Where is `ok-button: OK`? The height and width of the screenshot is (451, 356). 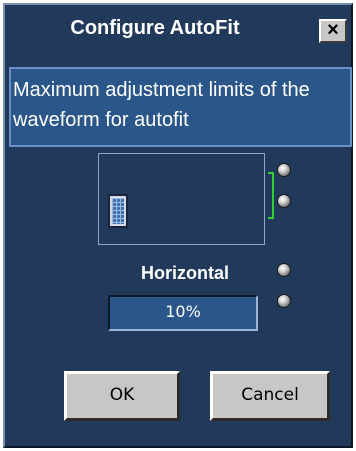 ok-button: OK is located at coordinates (122, 396).